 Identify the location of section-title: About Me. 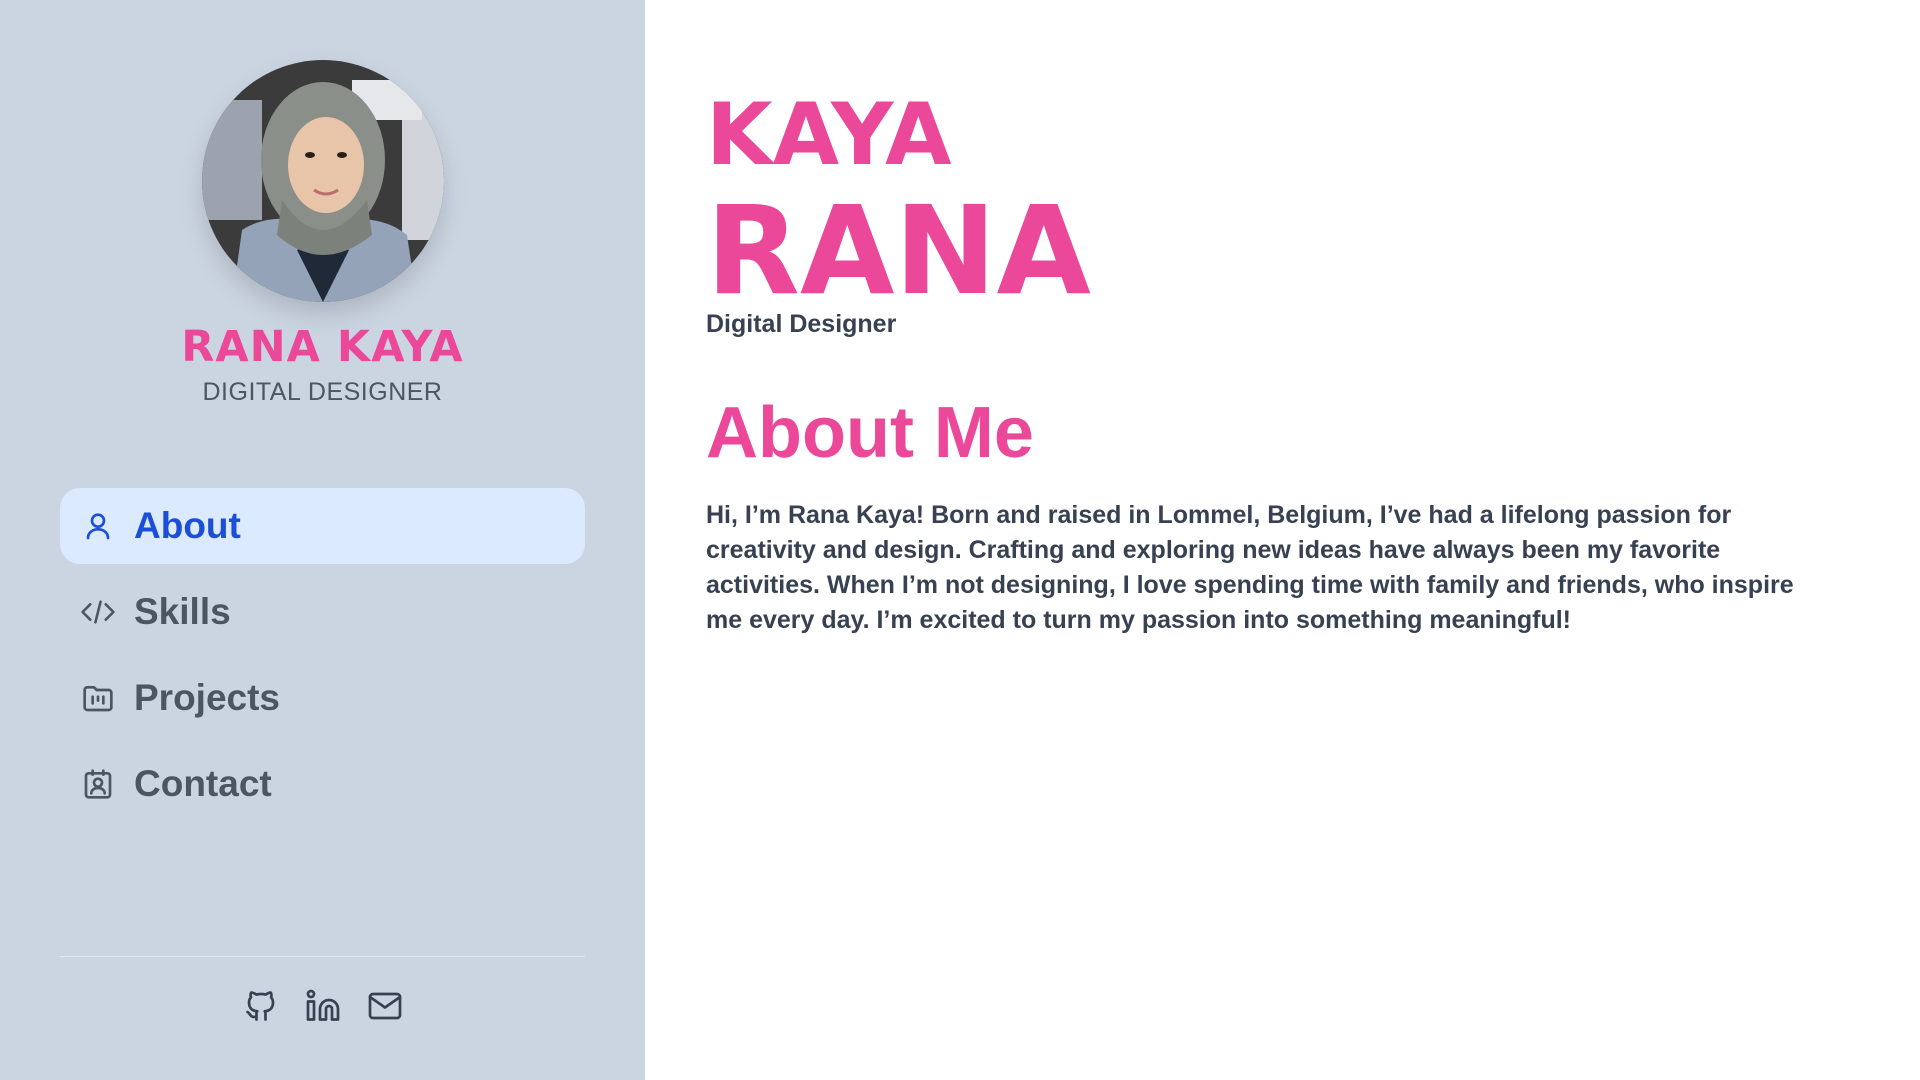
(870, 433).